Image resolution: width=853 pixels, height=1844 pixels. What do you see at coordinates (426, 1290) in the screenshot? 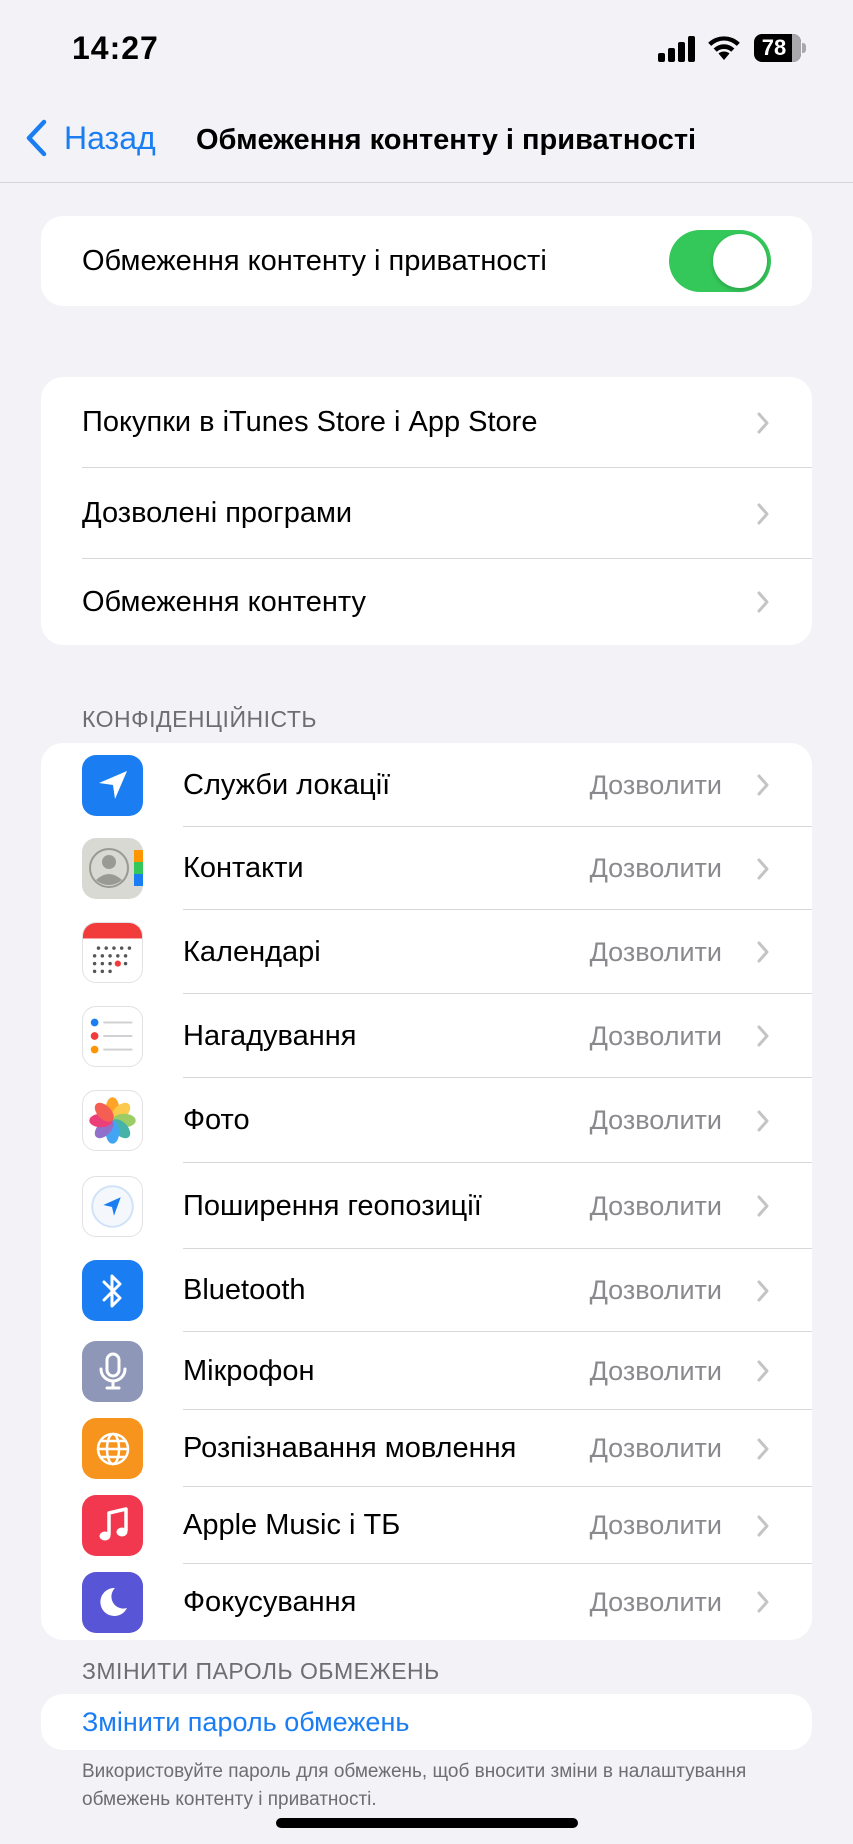
I see `privacy-row-bluetooth: Bluetooth Дозволити` at bounding box center [426, 1290].